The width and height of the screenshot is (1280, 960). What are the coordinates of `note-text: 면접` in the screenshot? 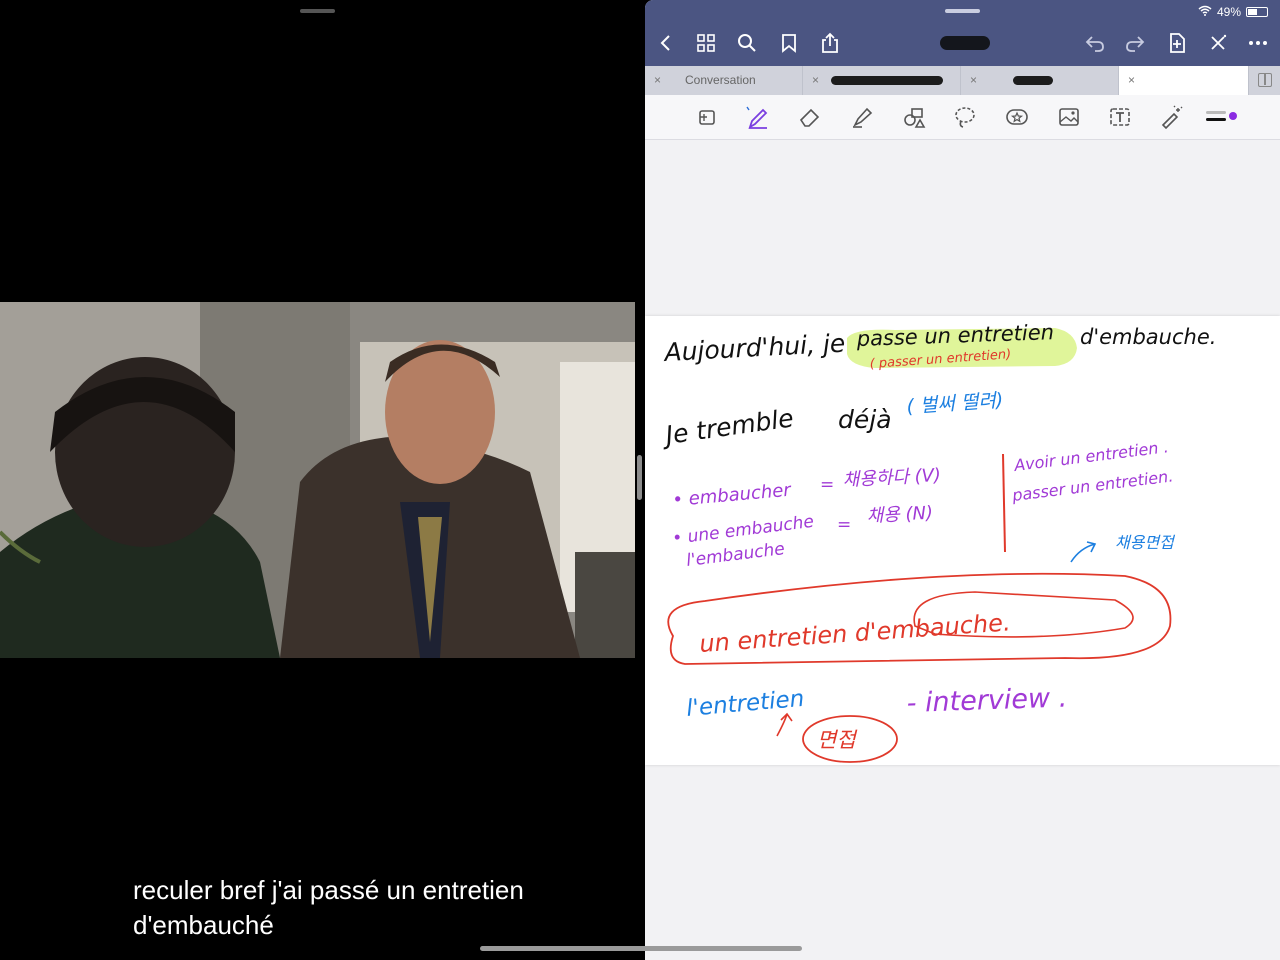 It's located at (837, 740).